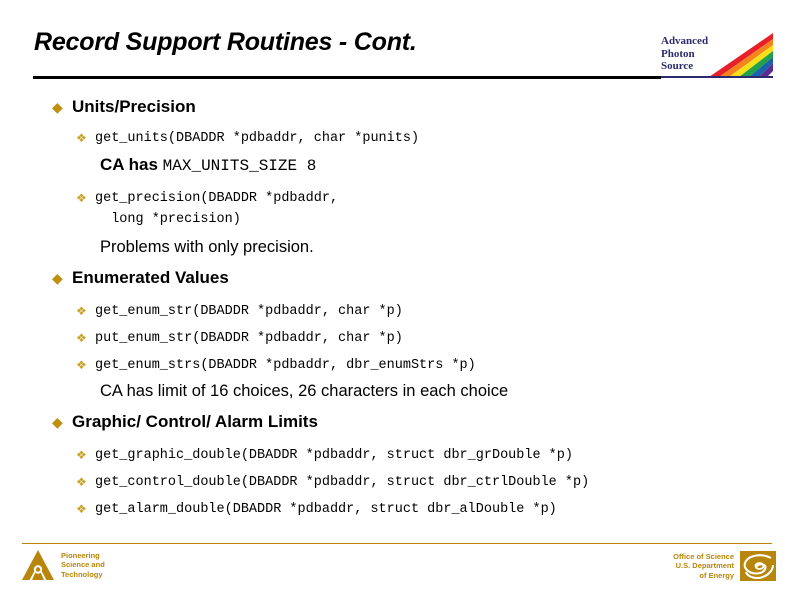  I want to click on advanced-photon-source-logo: Advanced Photon Source, so click(717, 57).